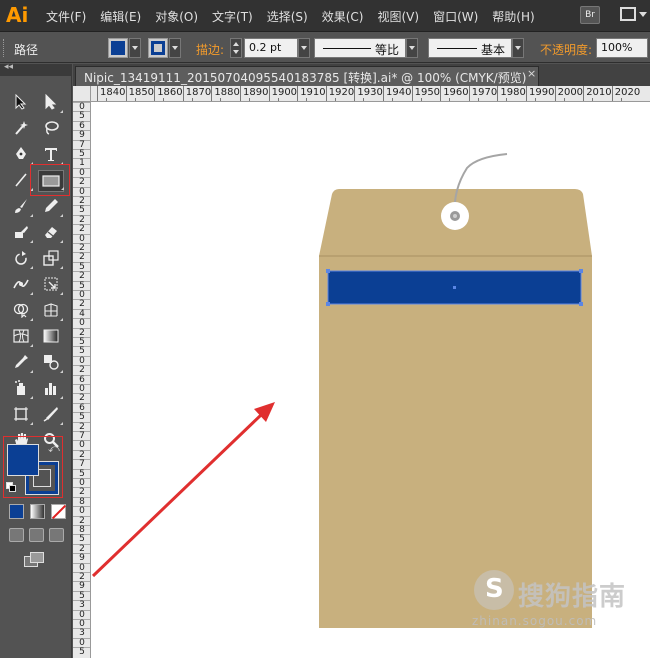  I want to click on selection-anchor-br, so click(581, 304).